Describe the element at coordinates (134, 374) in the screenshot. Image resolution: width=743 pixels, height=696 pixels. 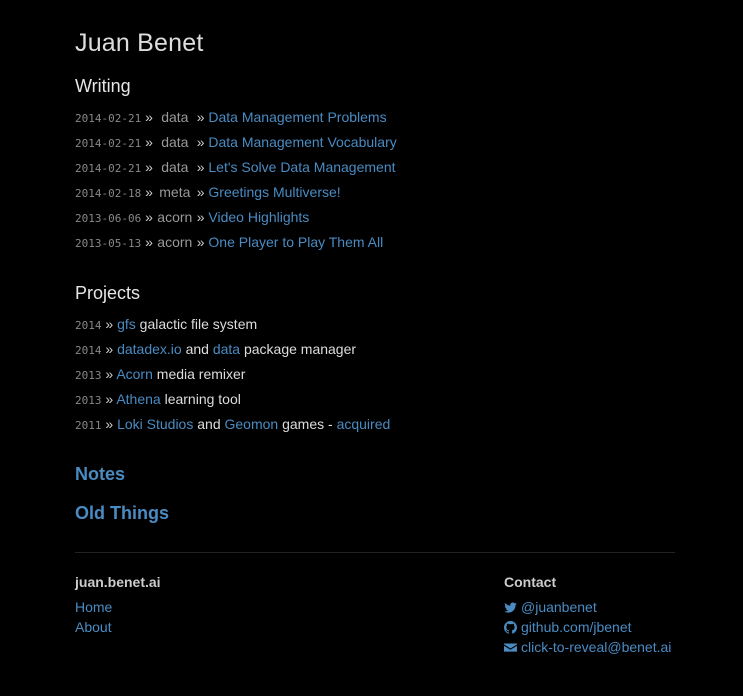
I see `project-link: Acorn` at that location.